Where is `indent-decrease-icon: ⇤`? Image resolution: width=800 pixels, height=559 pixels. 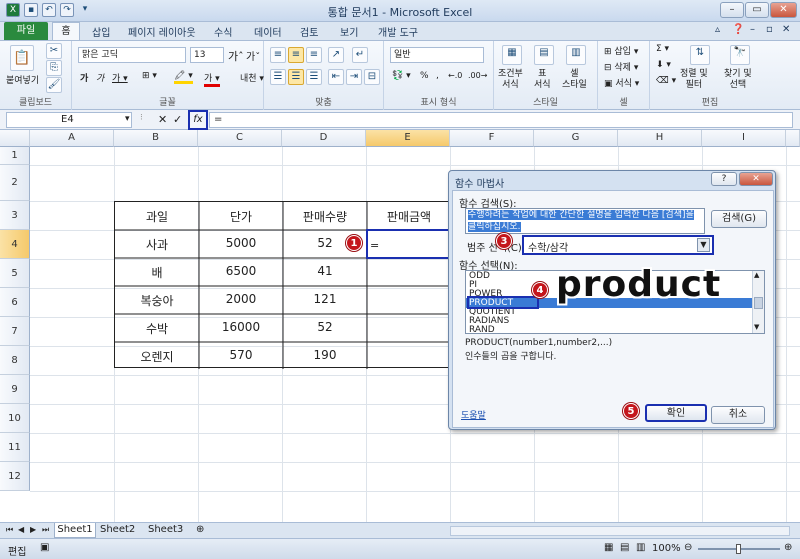 indent-decrease-icon: ⇤ is located at coordinates (336, 77).